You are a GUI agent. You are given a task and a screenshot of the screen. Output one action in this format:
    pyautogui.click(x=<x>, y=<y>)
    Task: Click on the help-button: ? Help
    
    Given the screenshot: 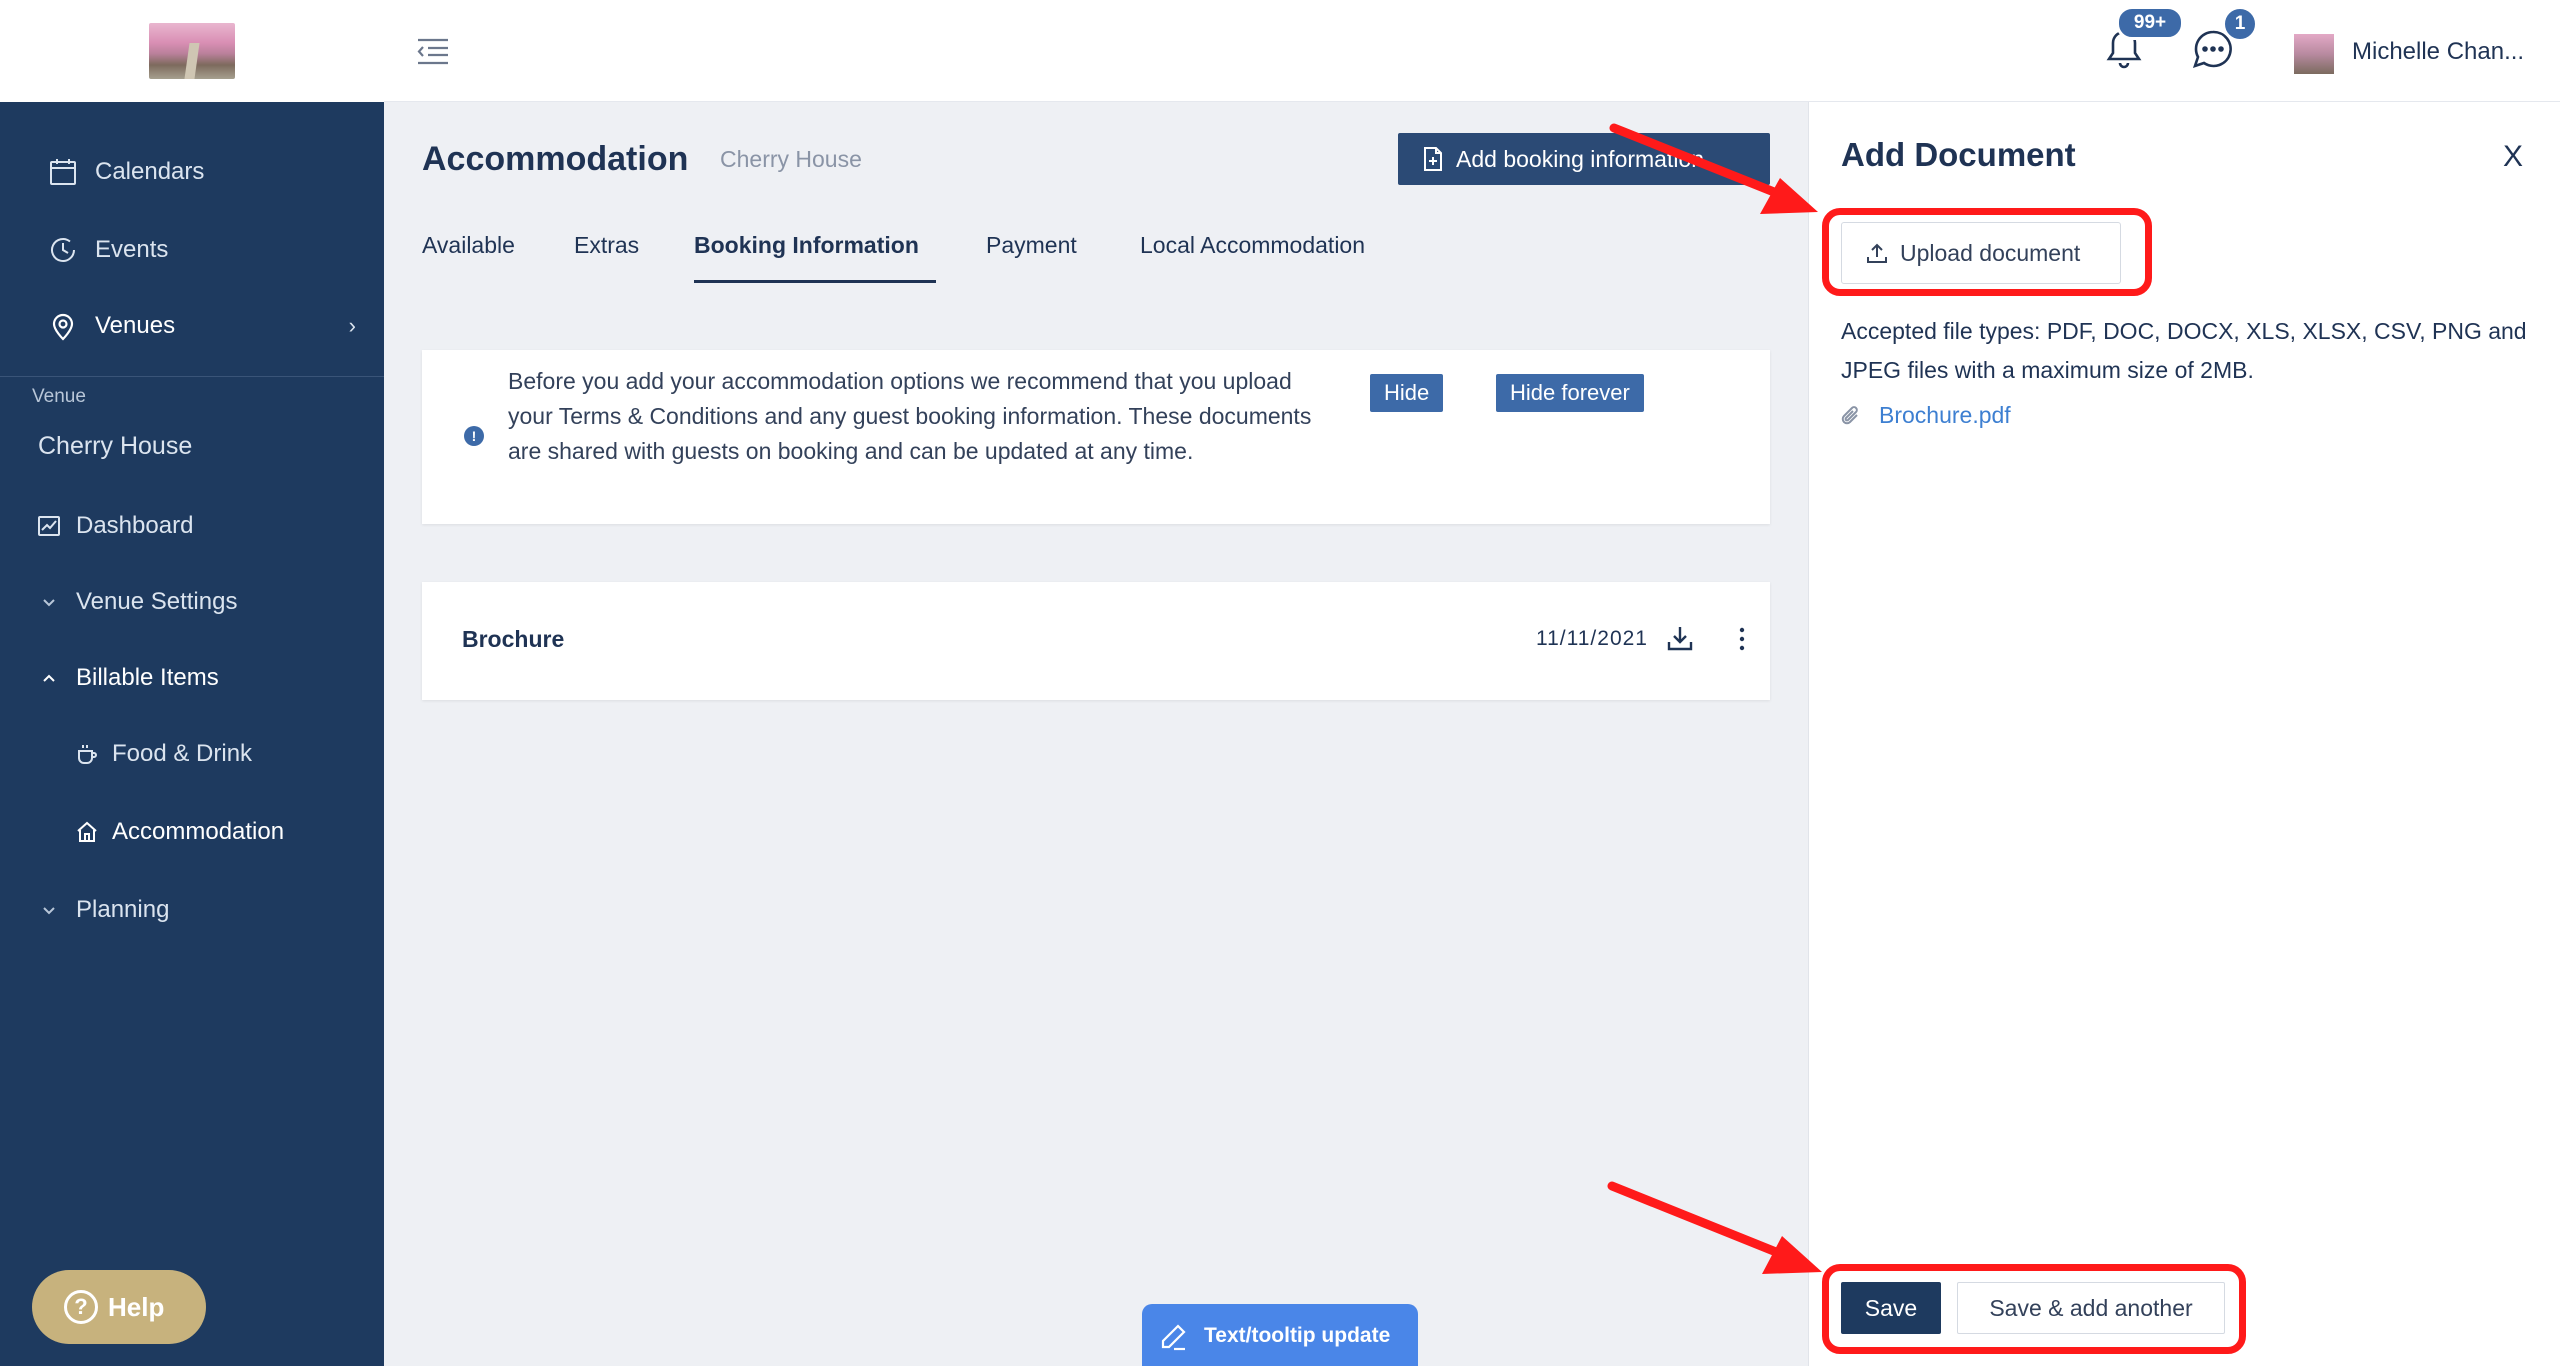 What is the action you would take?
    pyautogui.click(x=119, y=1307)
    